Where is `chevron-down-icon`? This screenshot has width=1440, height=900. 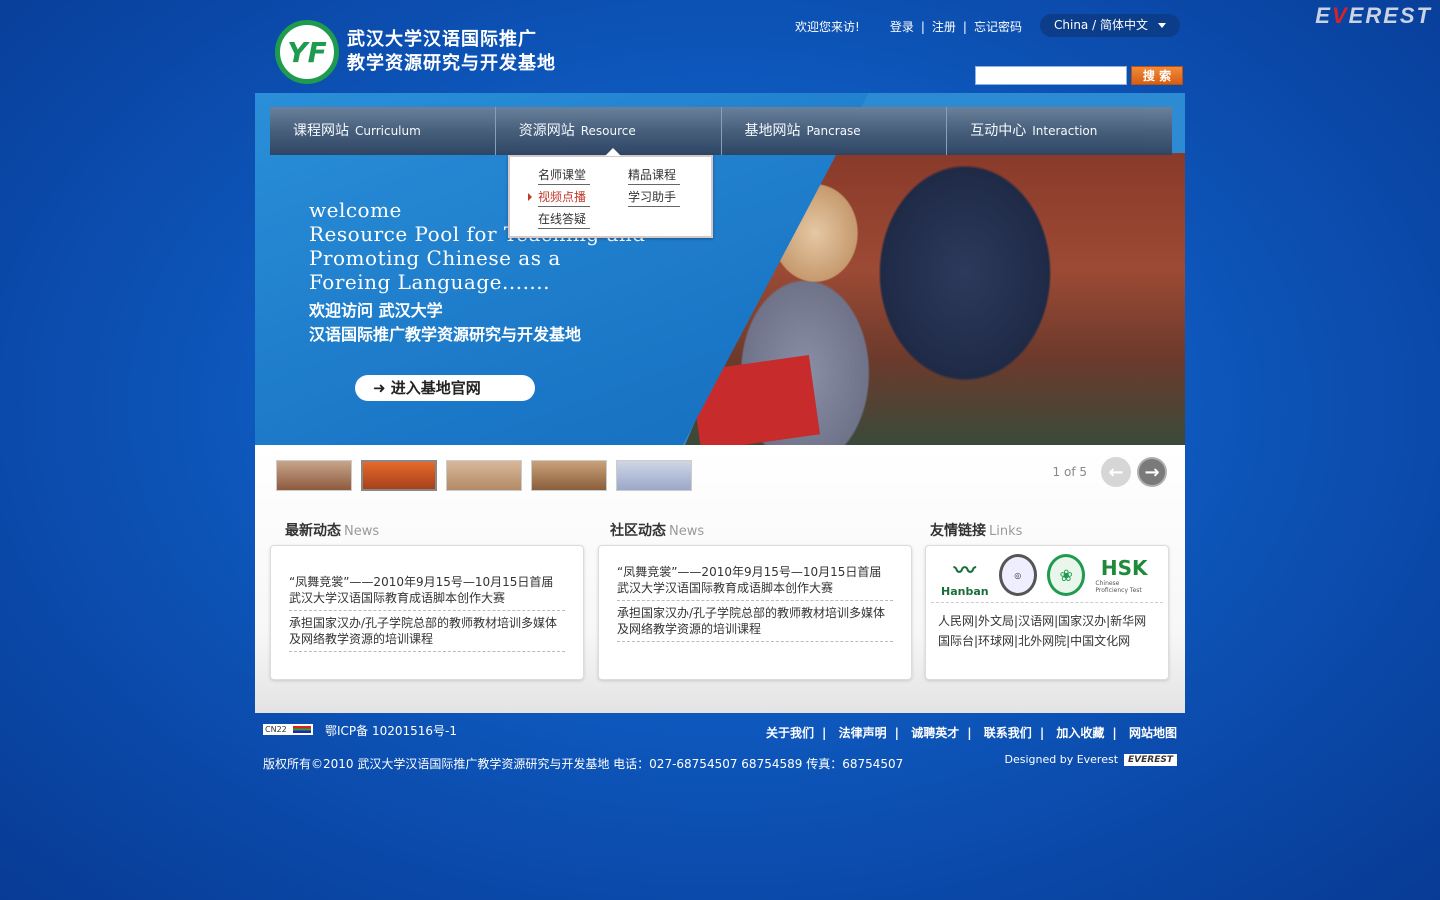 chevron-down-icon is located at coordinates (1162, 25).